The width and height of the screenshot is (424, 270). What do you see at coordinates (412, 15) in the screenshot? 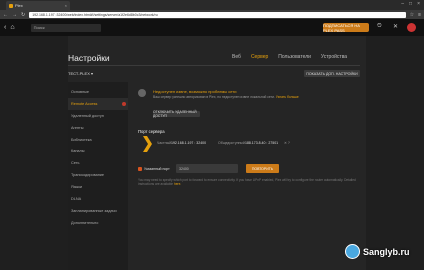
I see `bookmark-star-icon: ☆` at bounding box center [412, 15].